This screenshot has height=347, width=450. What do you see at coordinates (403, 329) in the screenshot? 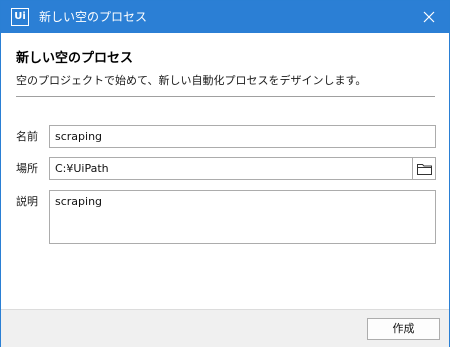
I see `create-button: 作成` at bounding box center [403, 329].